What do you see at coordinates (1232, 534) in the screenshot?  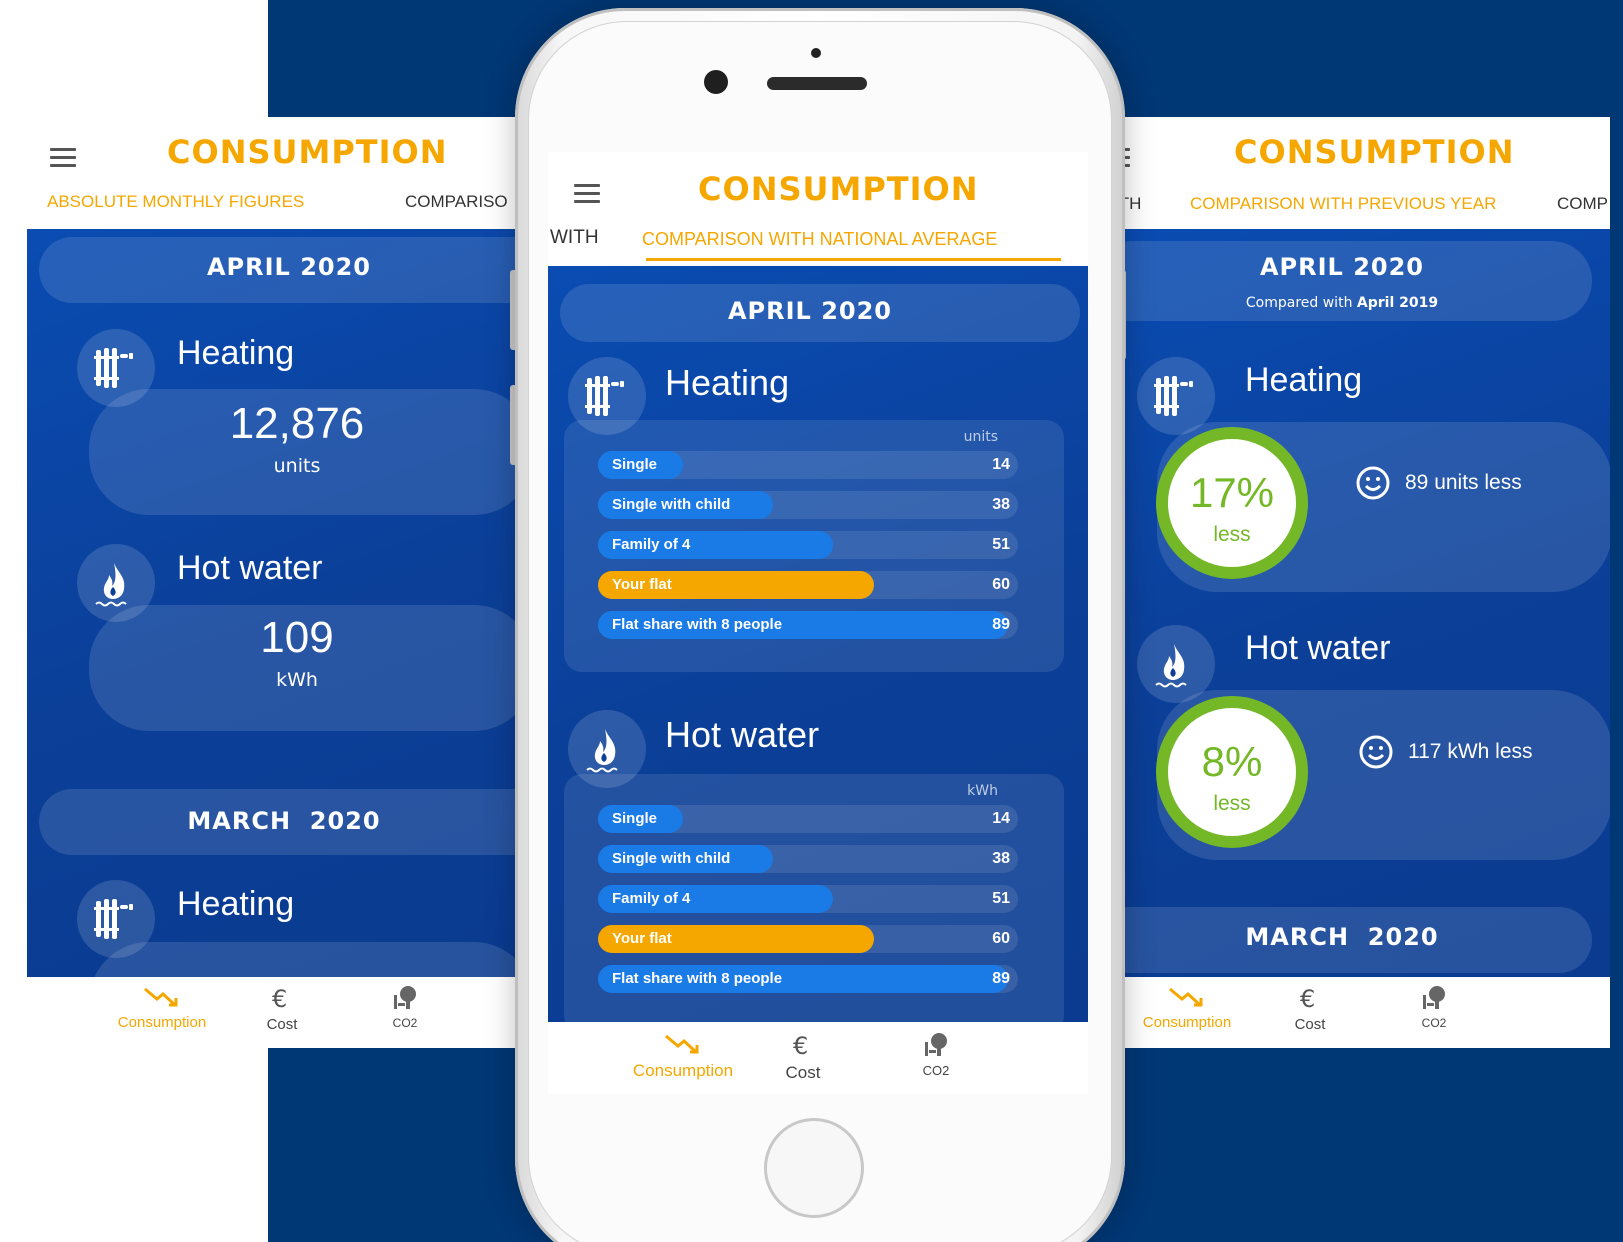 I see `heating-direction: less` at bounding box center [1232, 534].